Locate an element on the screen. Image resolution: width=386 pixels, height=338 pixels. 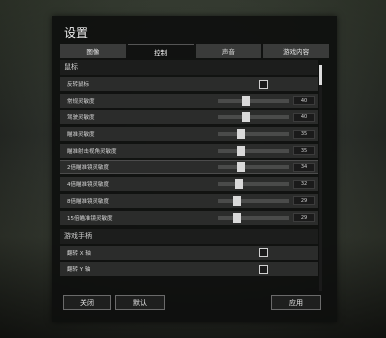
setting-label: 翻转 Y 轴 is located at coordinates (79, 270).